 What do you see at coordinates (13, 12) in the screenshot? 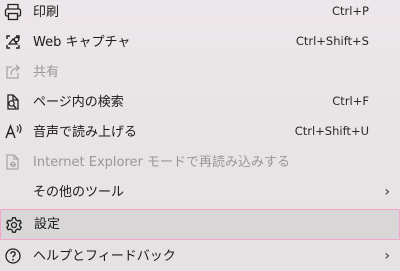
I see `printer-icon` at bounding box center [13, 12].